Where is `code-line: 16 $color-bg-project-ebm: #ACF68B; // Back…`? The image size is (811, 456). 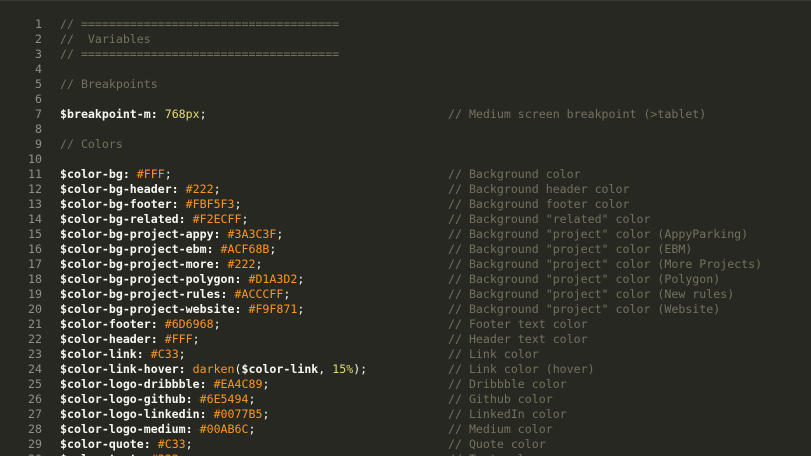
code-line: 16 $color-bg-project-ebm: #ACF68B; // Back… is located at coordinates (405, 249).